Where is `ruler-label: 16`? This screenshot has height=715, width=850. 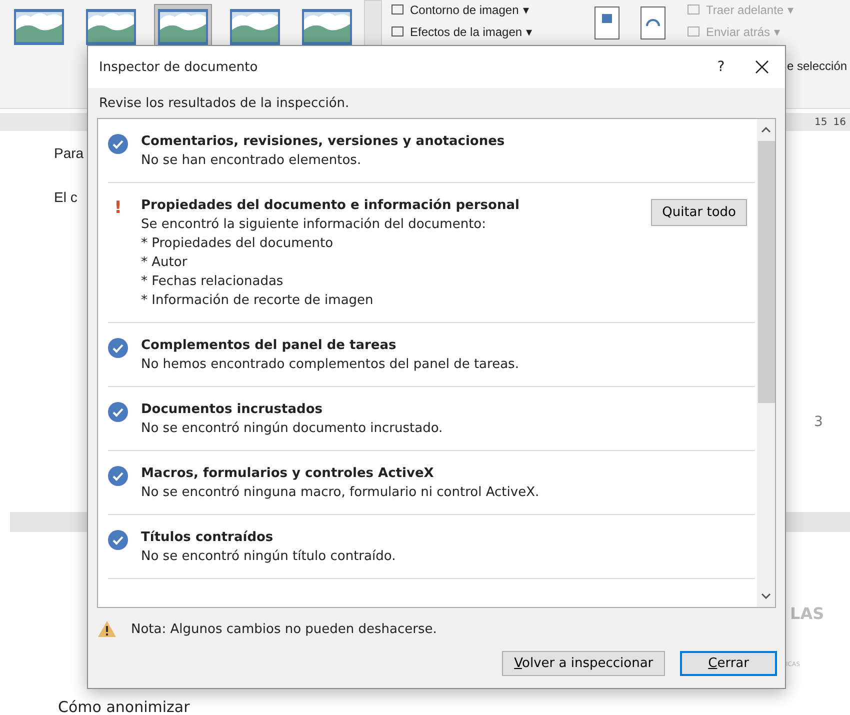 ruler-label: 16 is located at coordinates (839, 122).